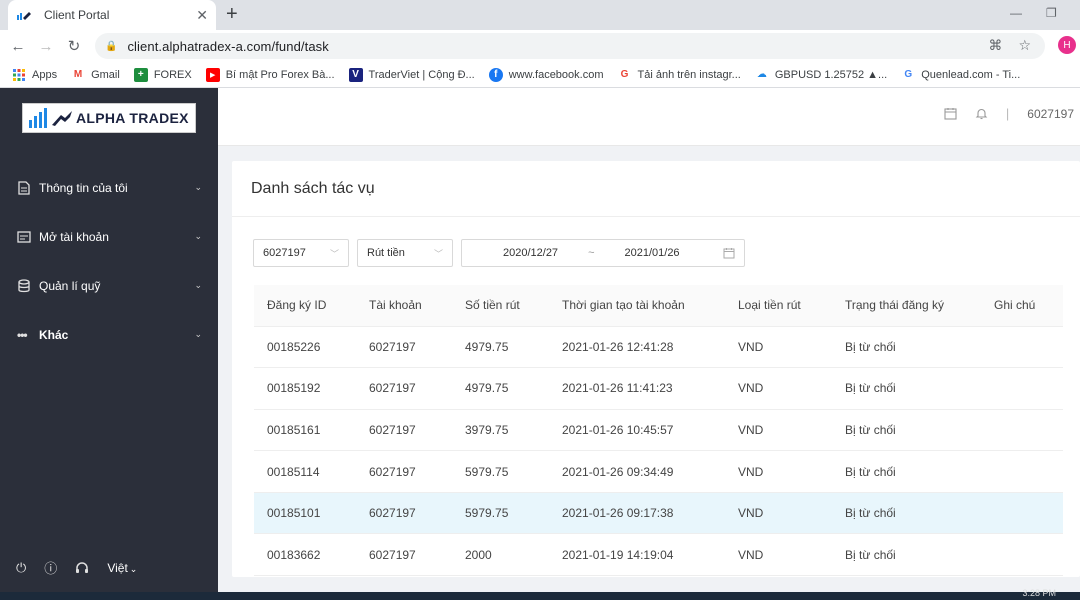 The height and width of the screenshot is (600, 1080). I want to click on address-bar: 🔒 client.alphatradex-a.com/fund/task ⌘ ☆, so click(570, 46).